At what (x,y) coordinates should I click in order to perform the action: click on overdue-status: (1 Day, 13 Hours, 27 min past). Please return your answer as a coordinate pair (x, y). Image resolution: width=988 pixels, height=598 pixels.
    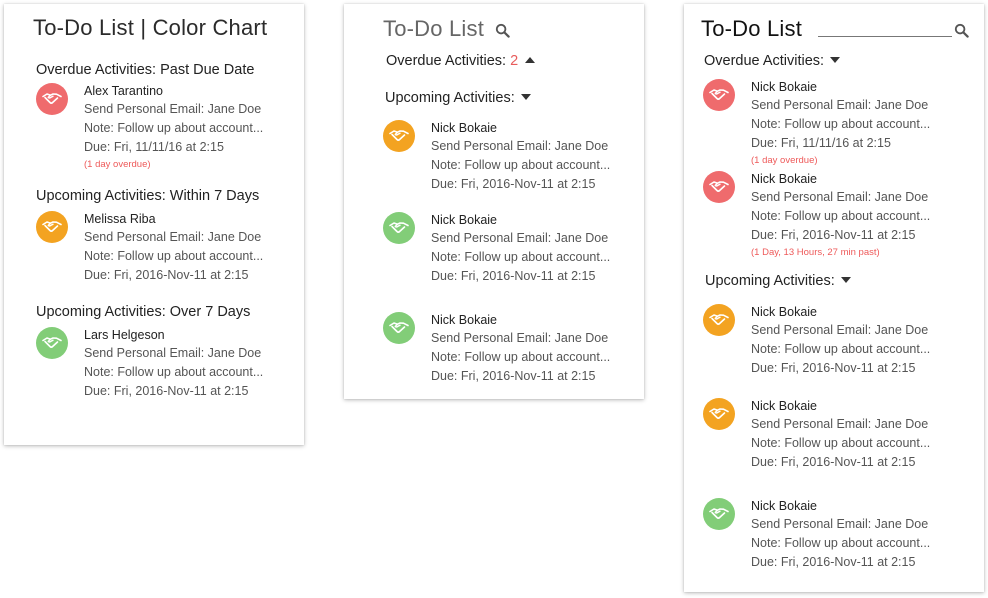
    Looking at the image, I should click on (815, 252).